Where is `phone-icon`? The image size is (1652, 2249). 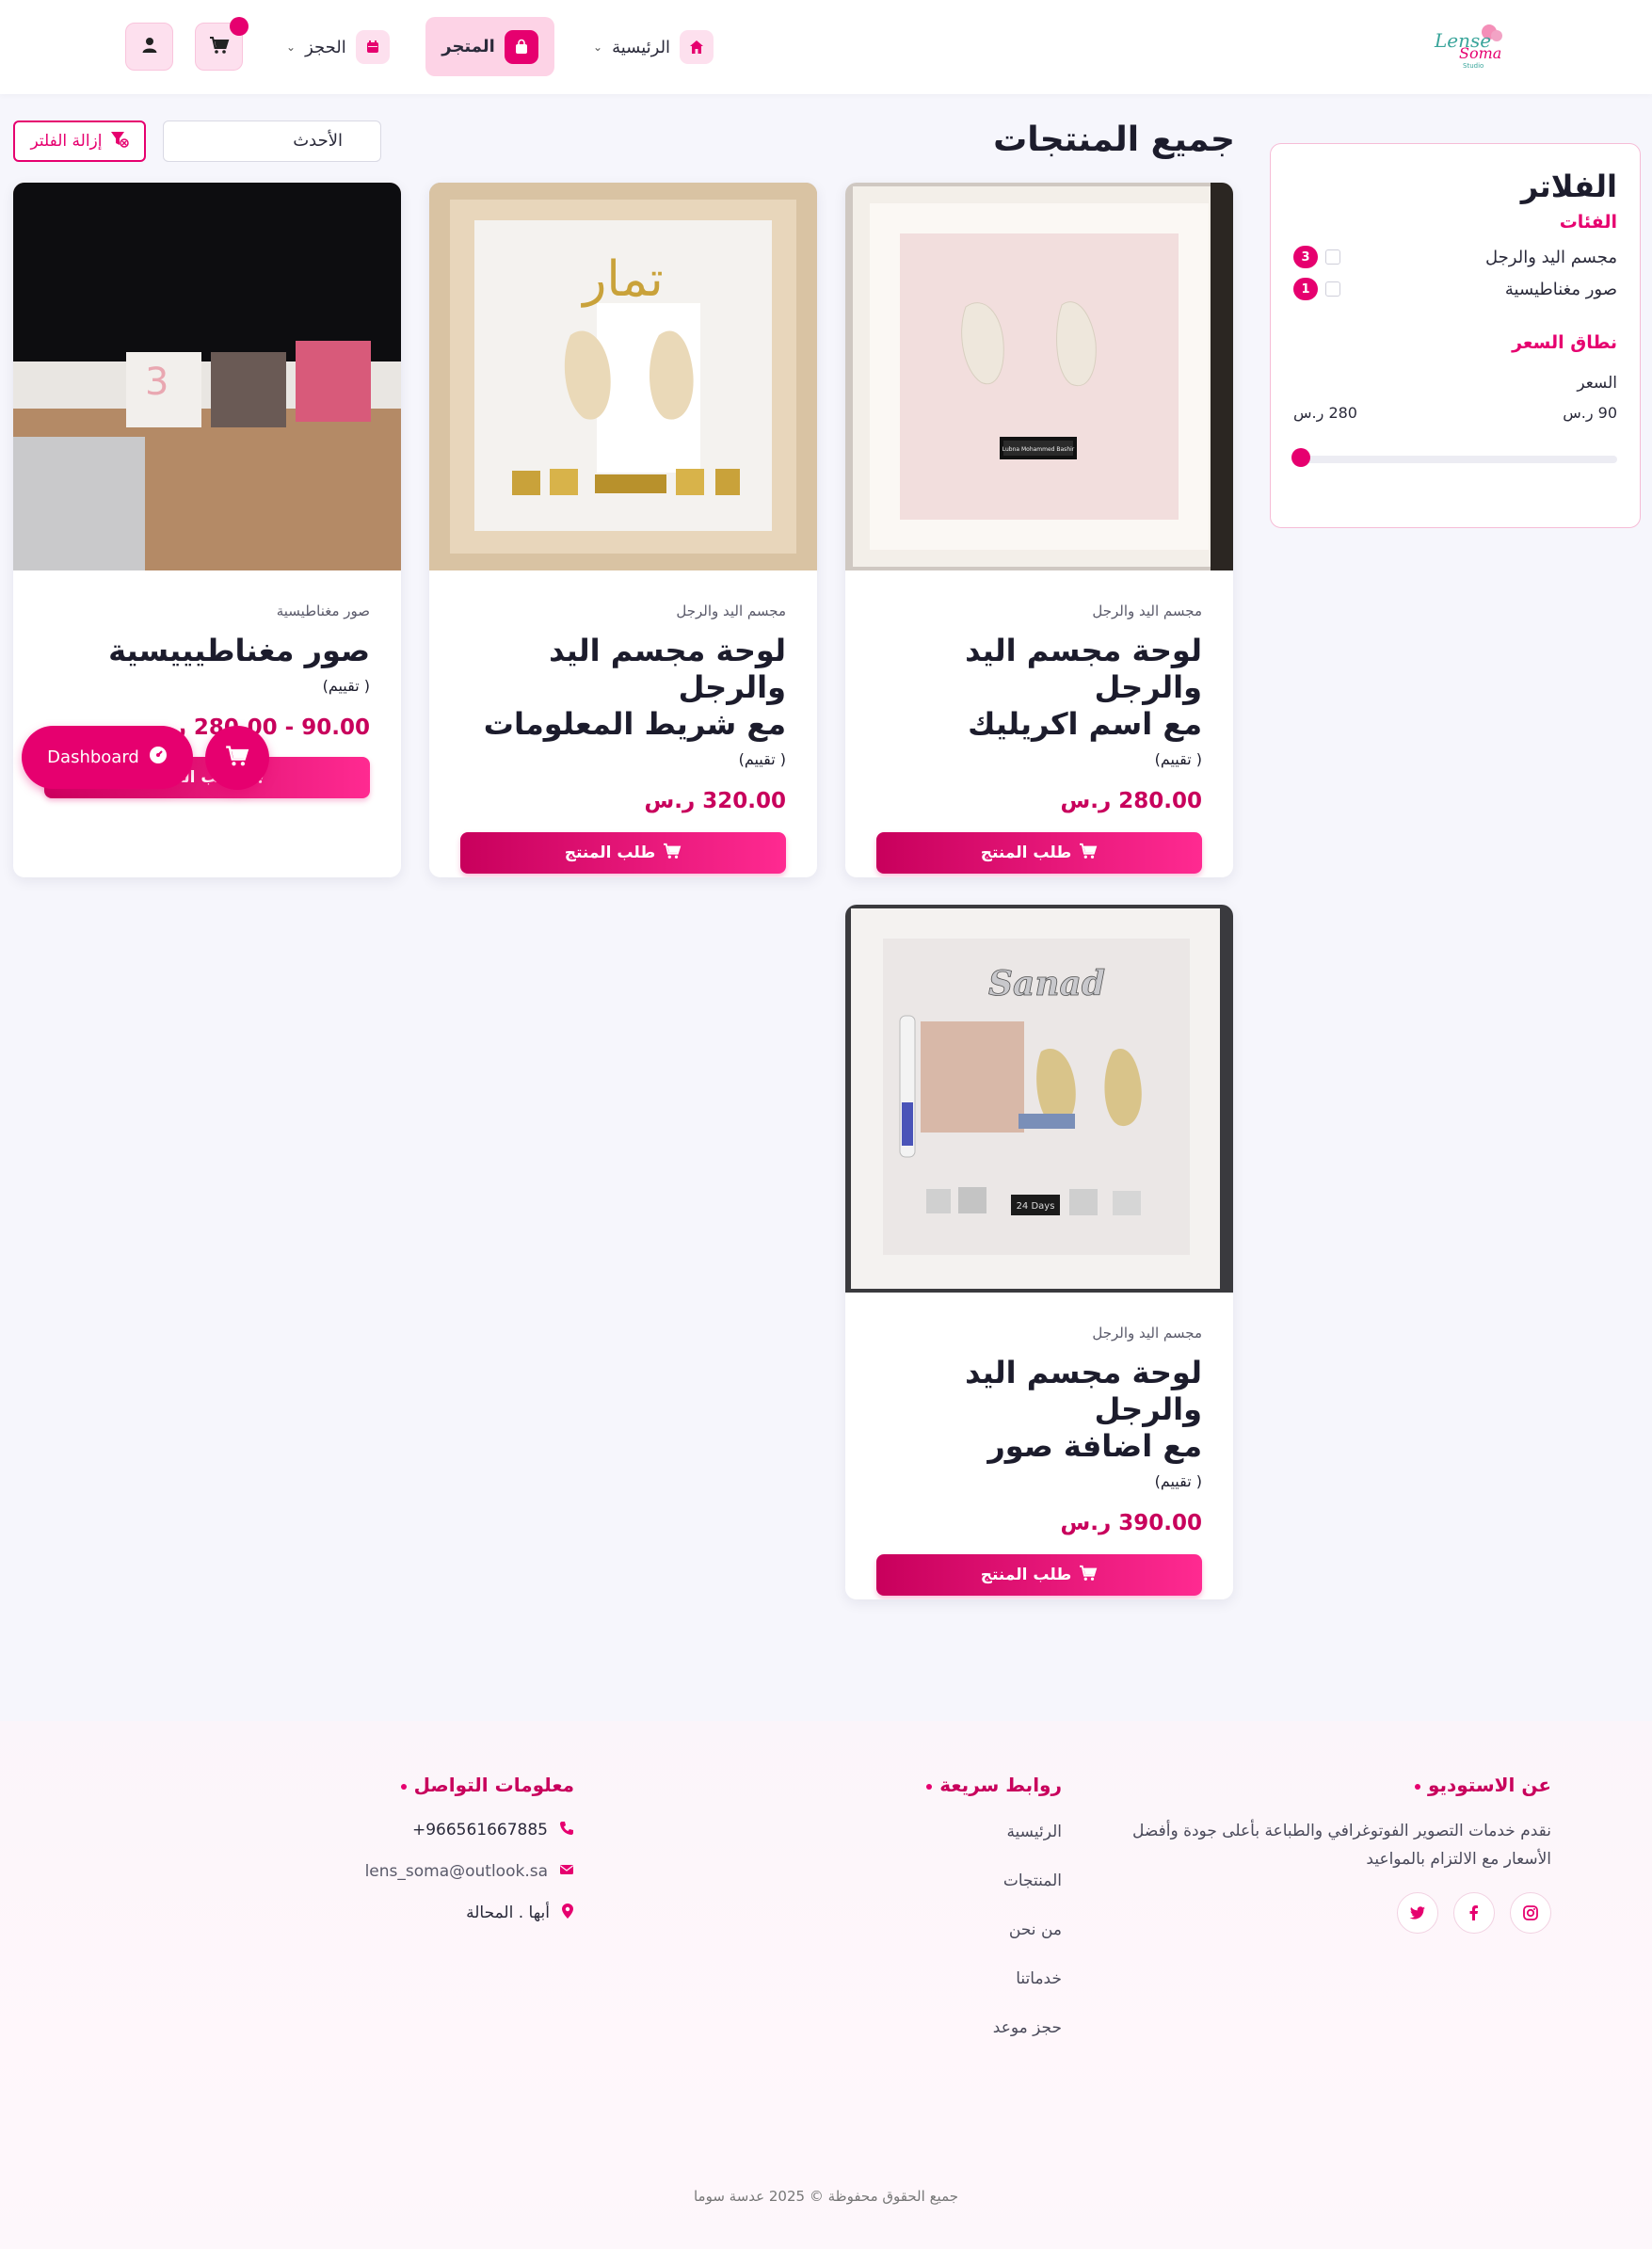 phone-icon is located at coordinates (566, 1830).